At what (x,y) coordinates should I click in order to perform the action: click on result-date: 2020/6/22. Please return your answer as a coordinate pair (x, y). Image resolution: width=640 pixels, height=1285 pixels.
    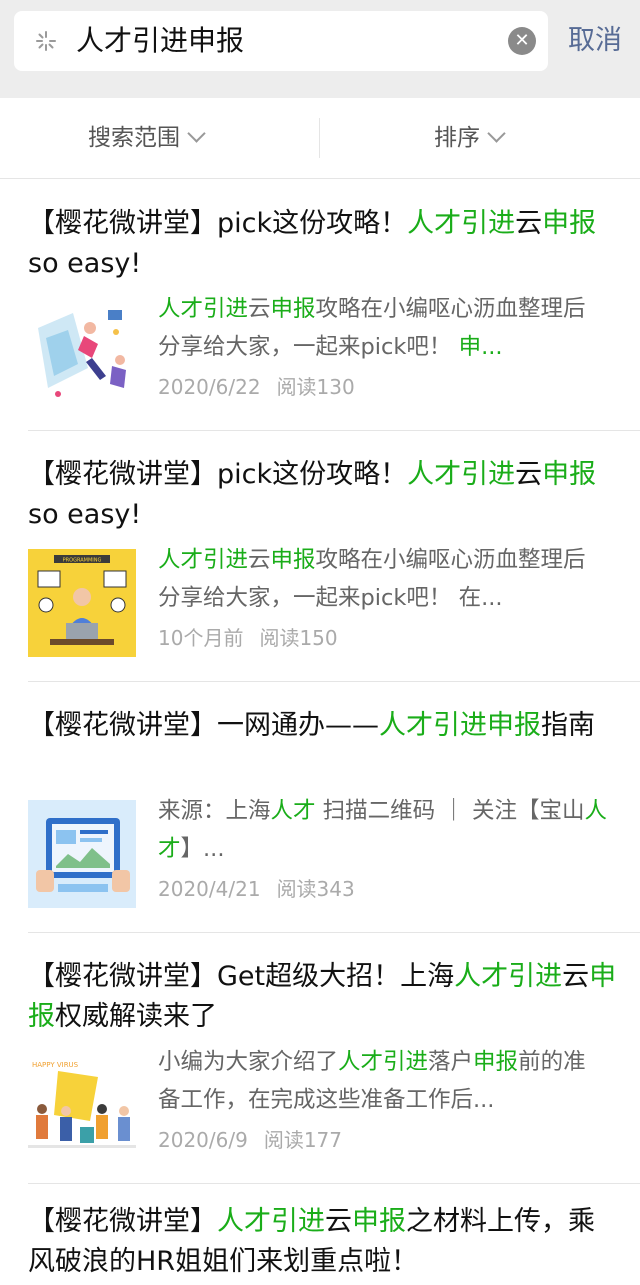
    Looking at the image, I should click on (209, 387).